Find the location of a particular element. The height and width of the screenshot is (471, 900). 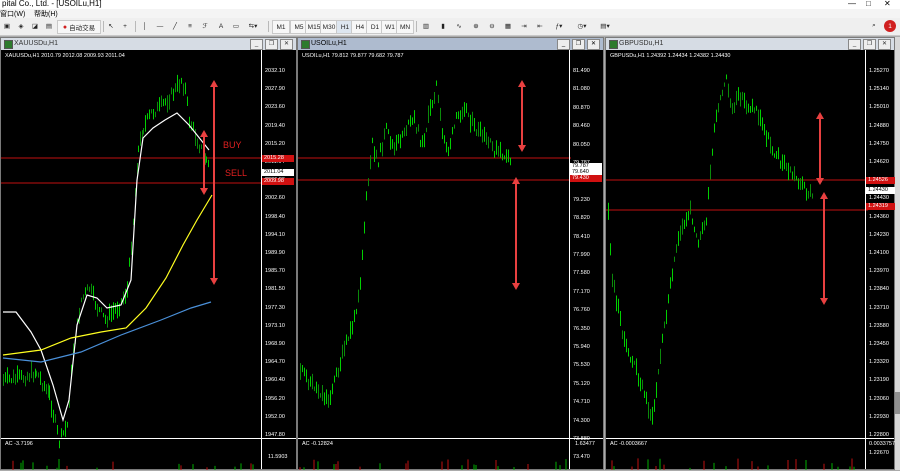

zoom-out-icon: ⊖ is located at coordinates (492, 26).